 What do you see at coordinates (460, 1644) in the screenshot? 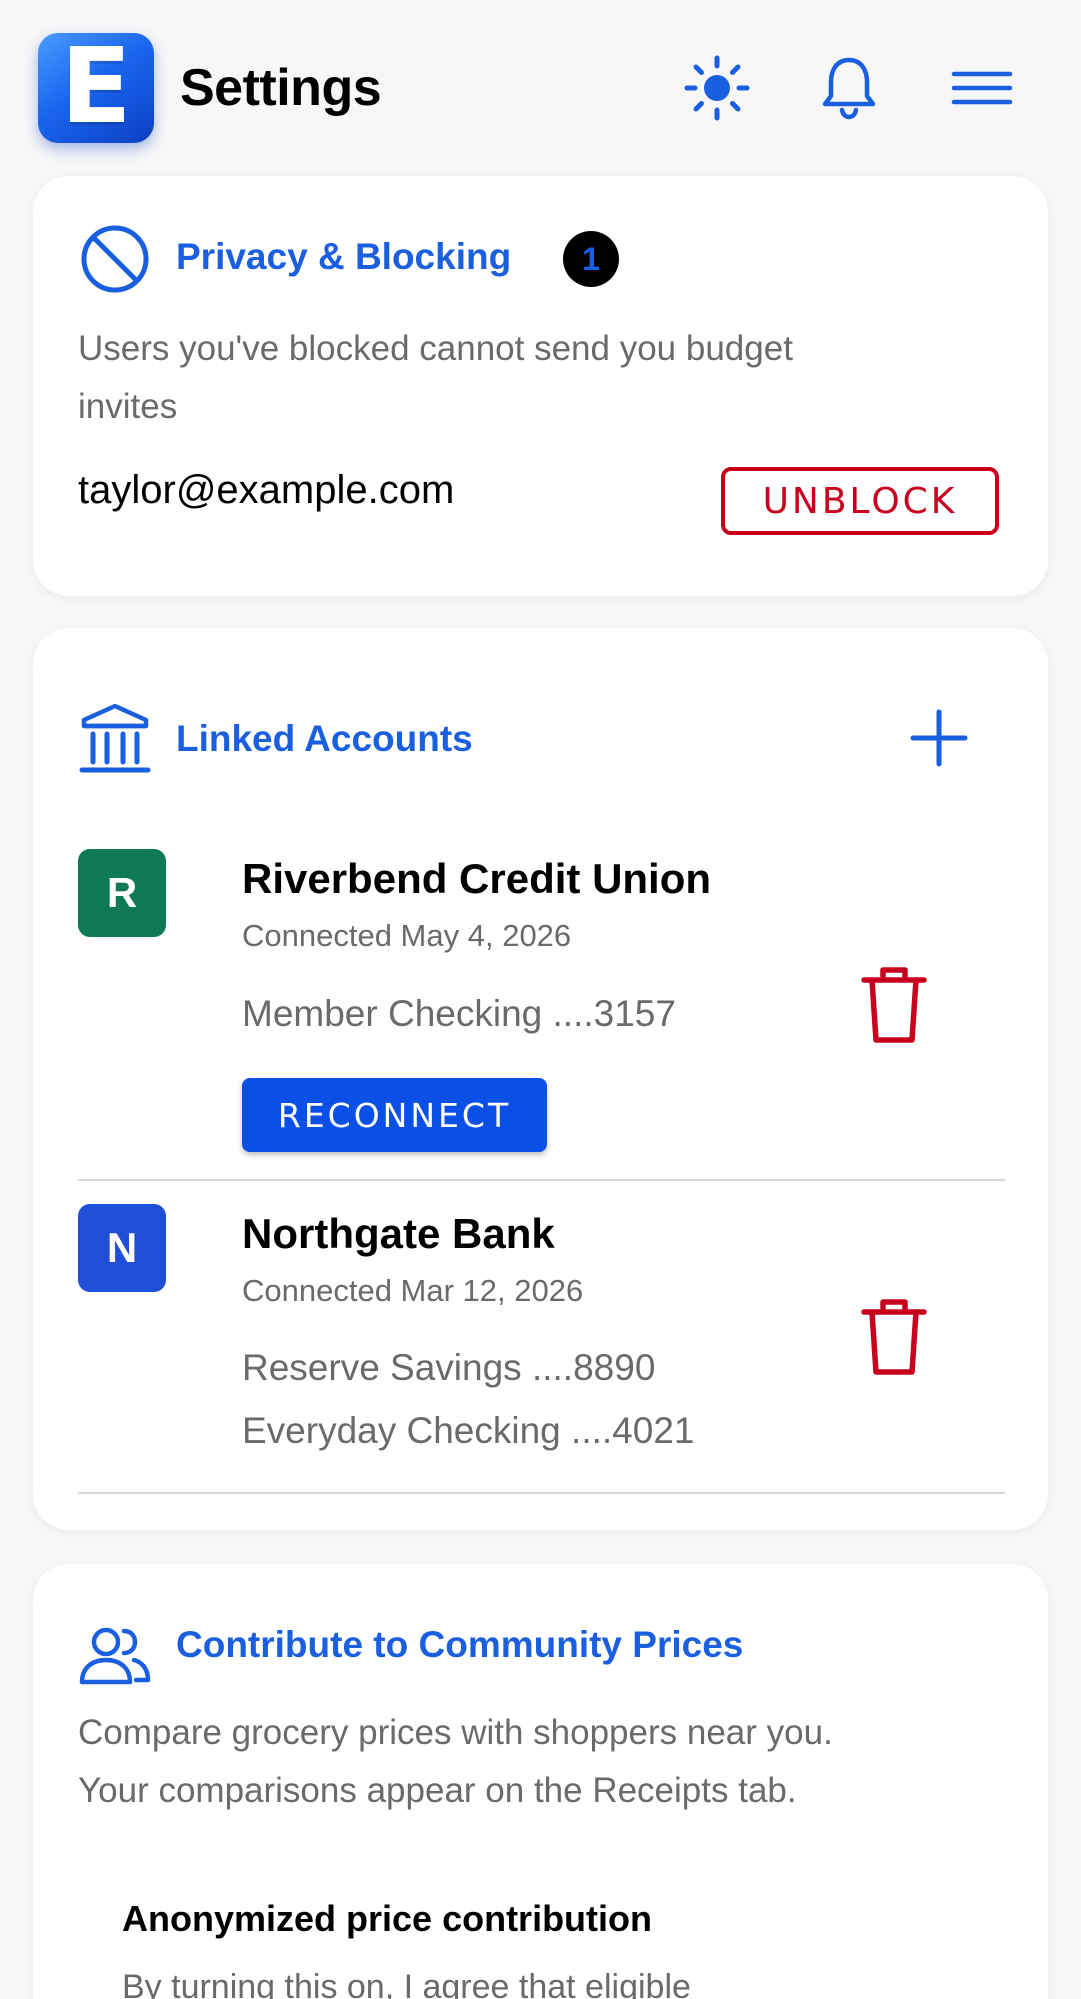
I see `community-title: Contribute to Community Prices` at bounding box center [460, 1644].